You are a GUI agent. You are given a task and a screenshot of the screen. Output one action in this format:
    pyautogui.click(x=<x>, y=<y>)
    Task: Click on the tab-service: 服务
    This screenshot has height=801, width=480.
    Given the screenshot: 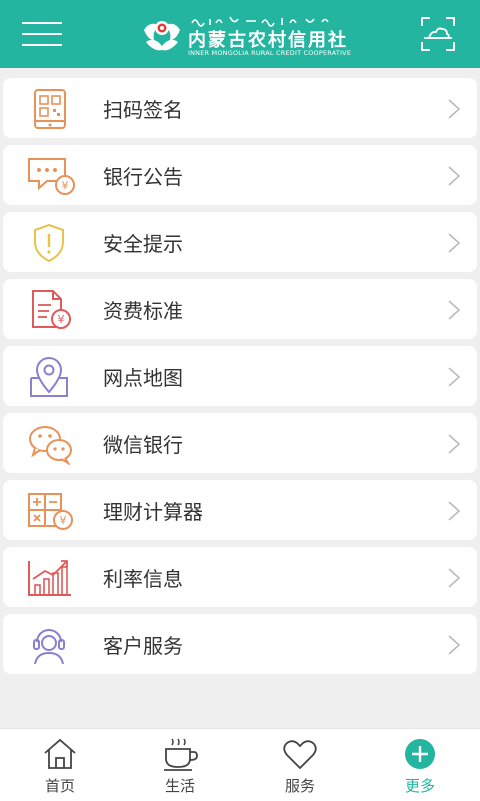 What is the action you would take?
    pyautogui.click(x=300, y=765)
    